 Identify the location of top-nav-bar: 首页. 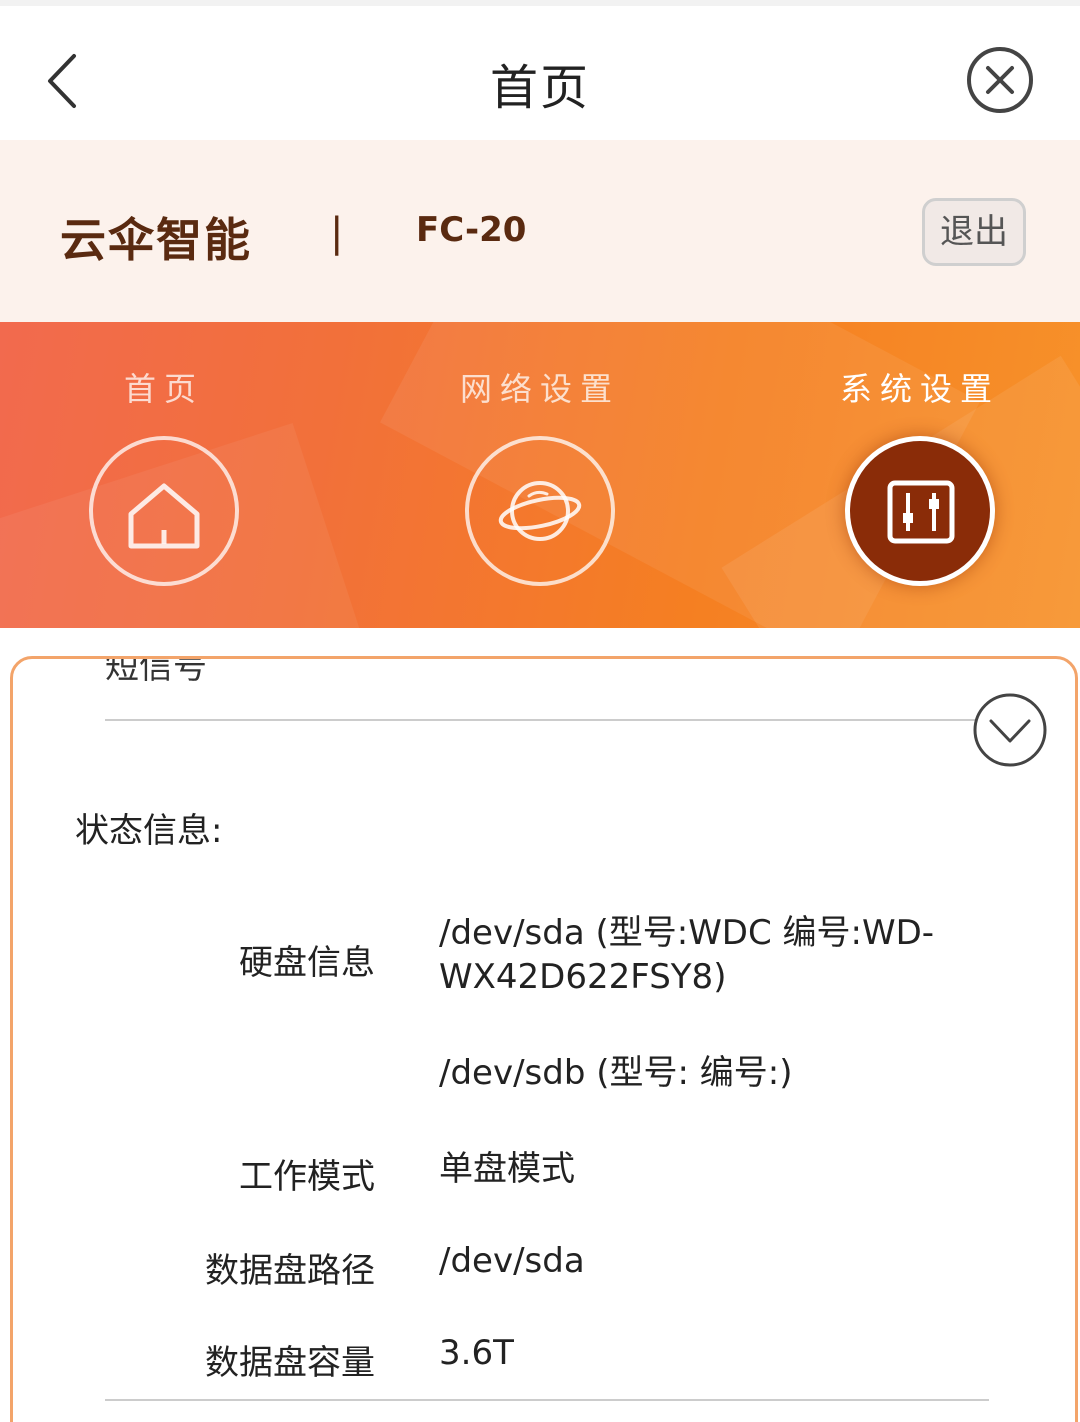
(540, 70).